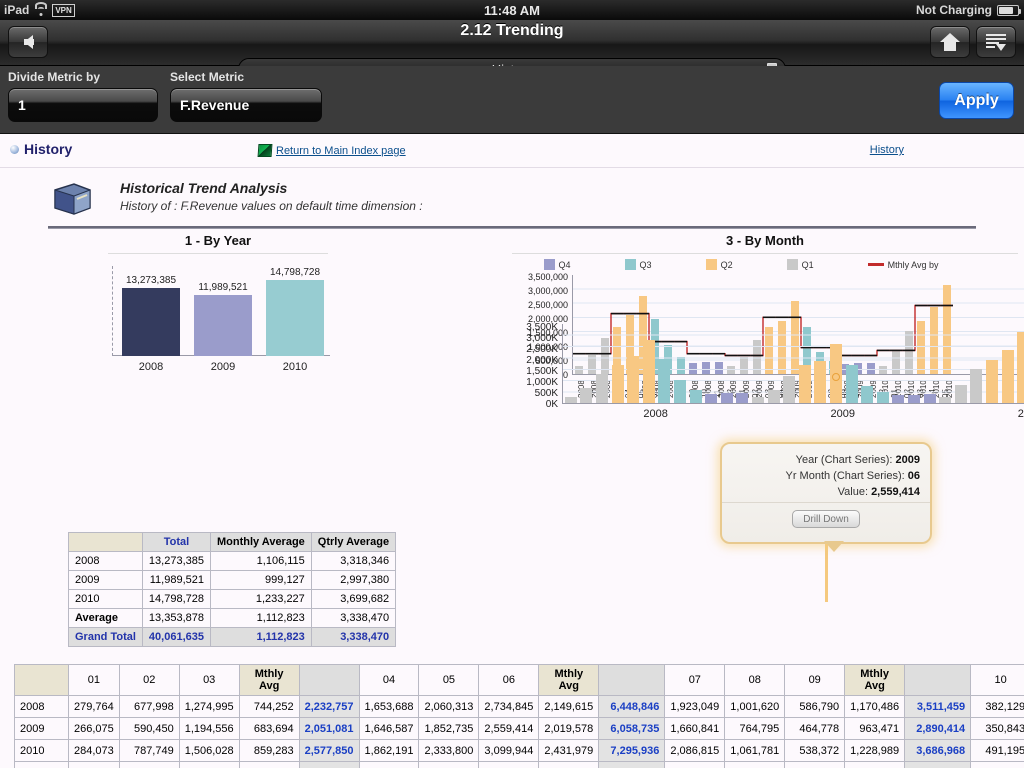 This screenshot has width=1024, height=768. Describe the element at coordinates (94, 750) in the screenshot. I see `data-cell: 284,073` at that location.